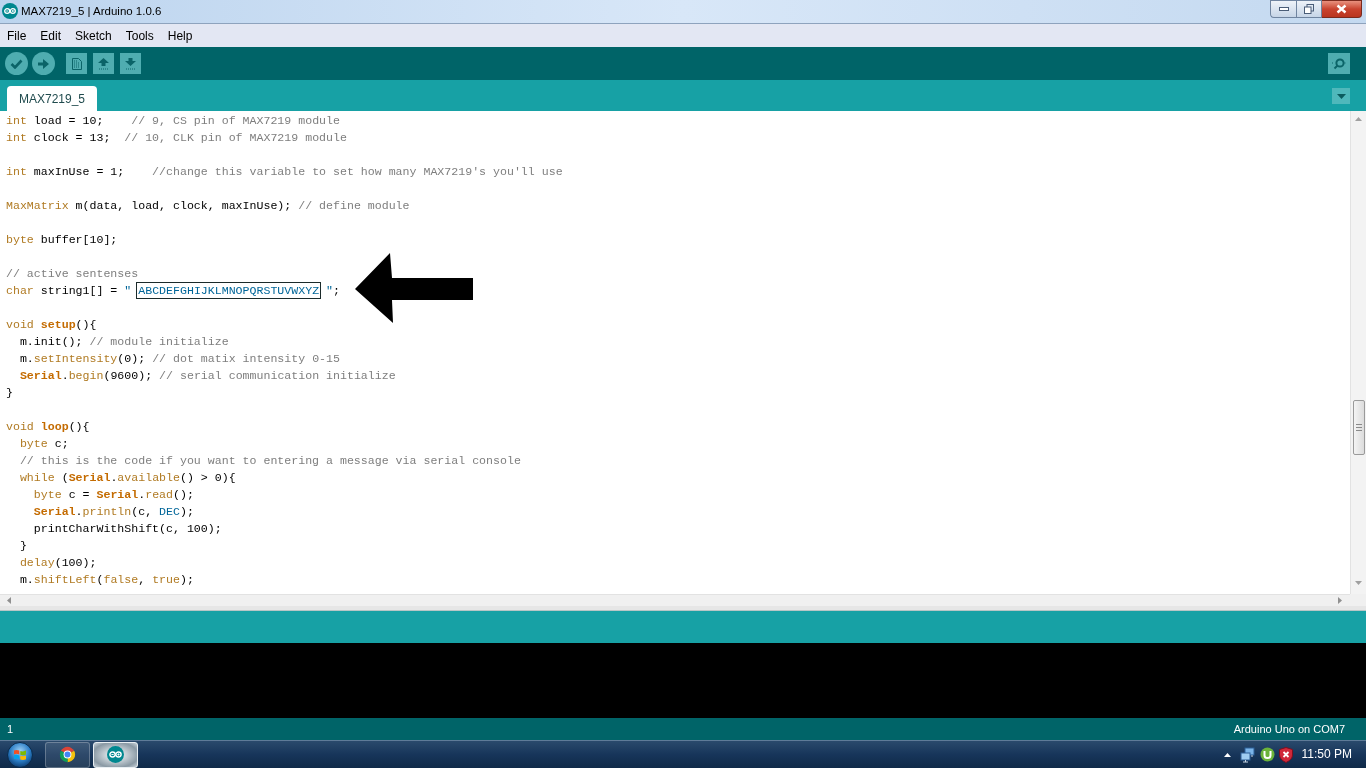  What do you see at coordinates (106, 580) in the screenshot?
I see `code-line: m.shiftLeft(false, true);` at bounding box center [106, 580].